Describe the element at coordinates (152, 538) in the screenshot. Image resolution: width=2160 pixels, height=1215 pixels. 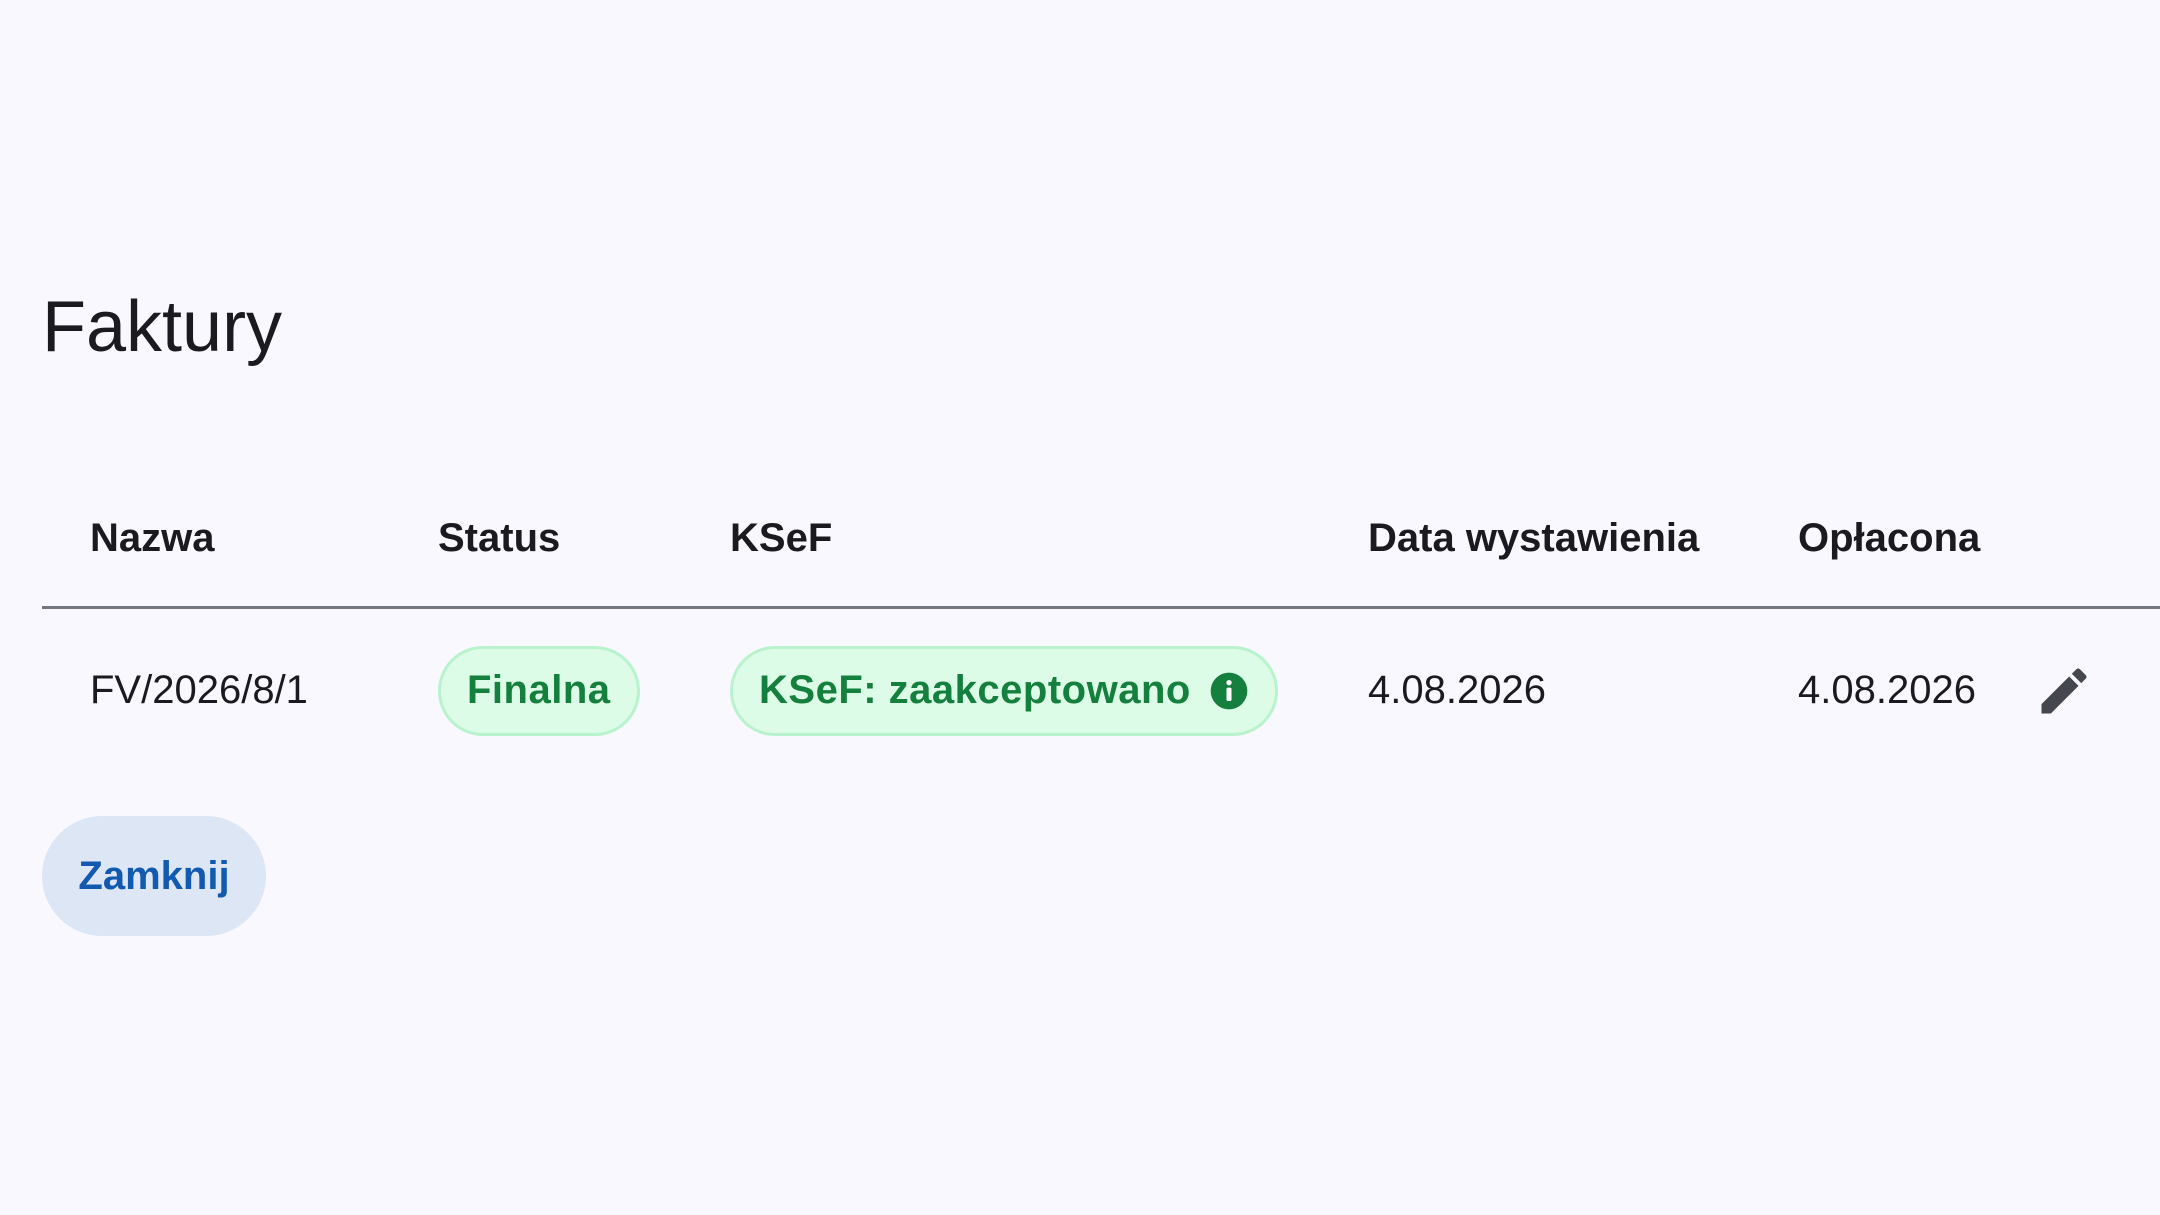
I see `column-header-name: Nazwa` at that location.